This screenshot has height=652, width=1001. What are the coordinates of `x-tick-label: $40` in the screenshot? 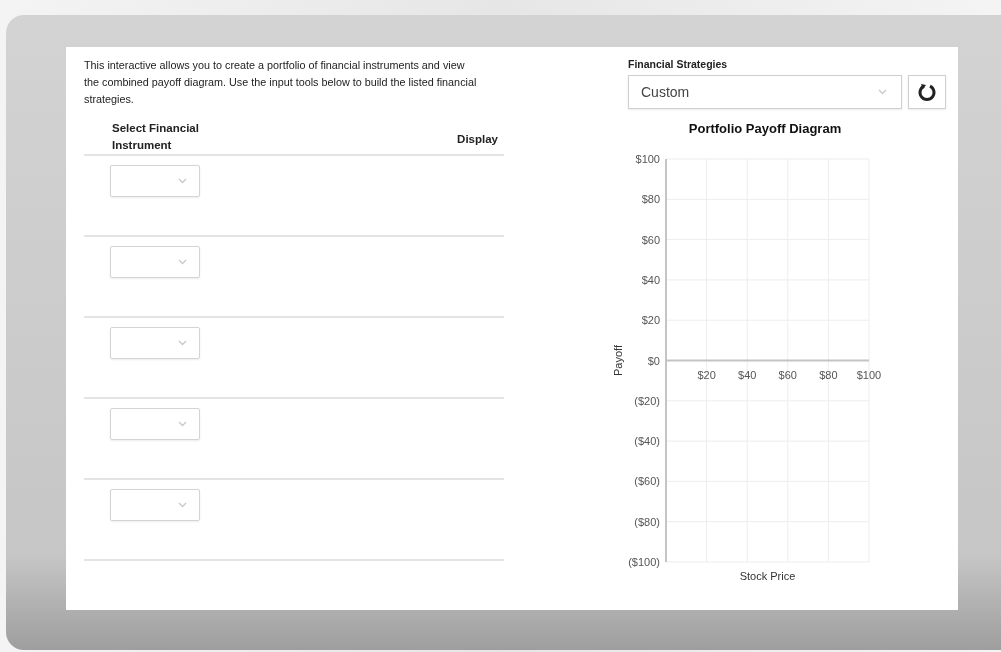 It's located at (747, 374).